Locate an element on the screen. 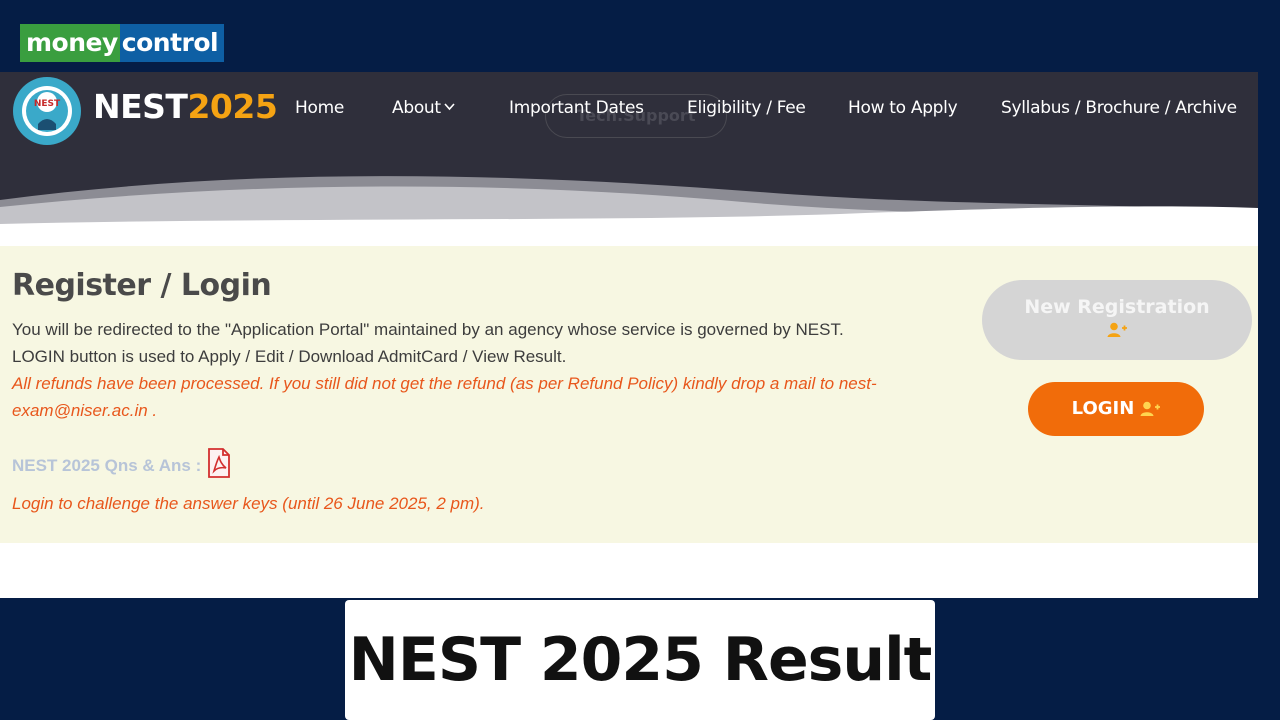  moneycontrol-logo: money control is located at coordinates (122, 43).